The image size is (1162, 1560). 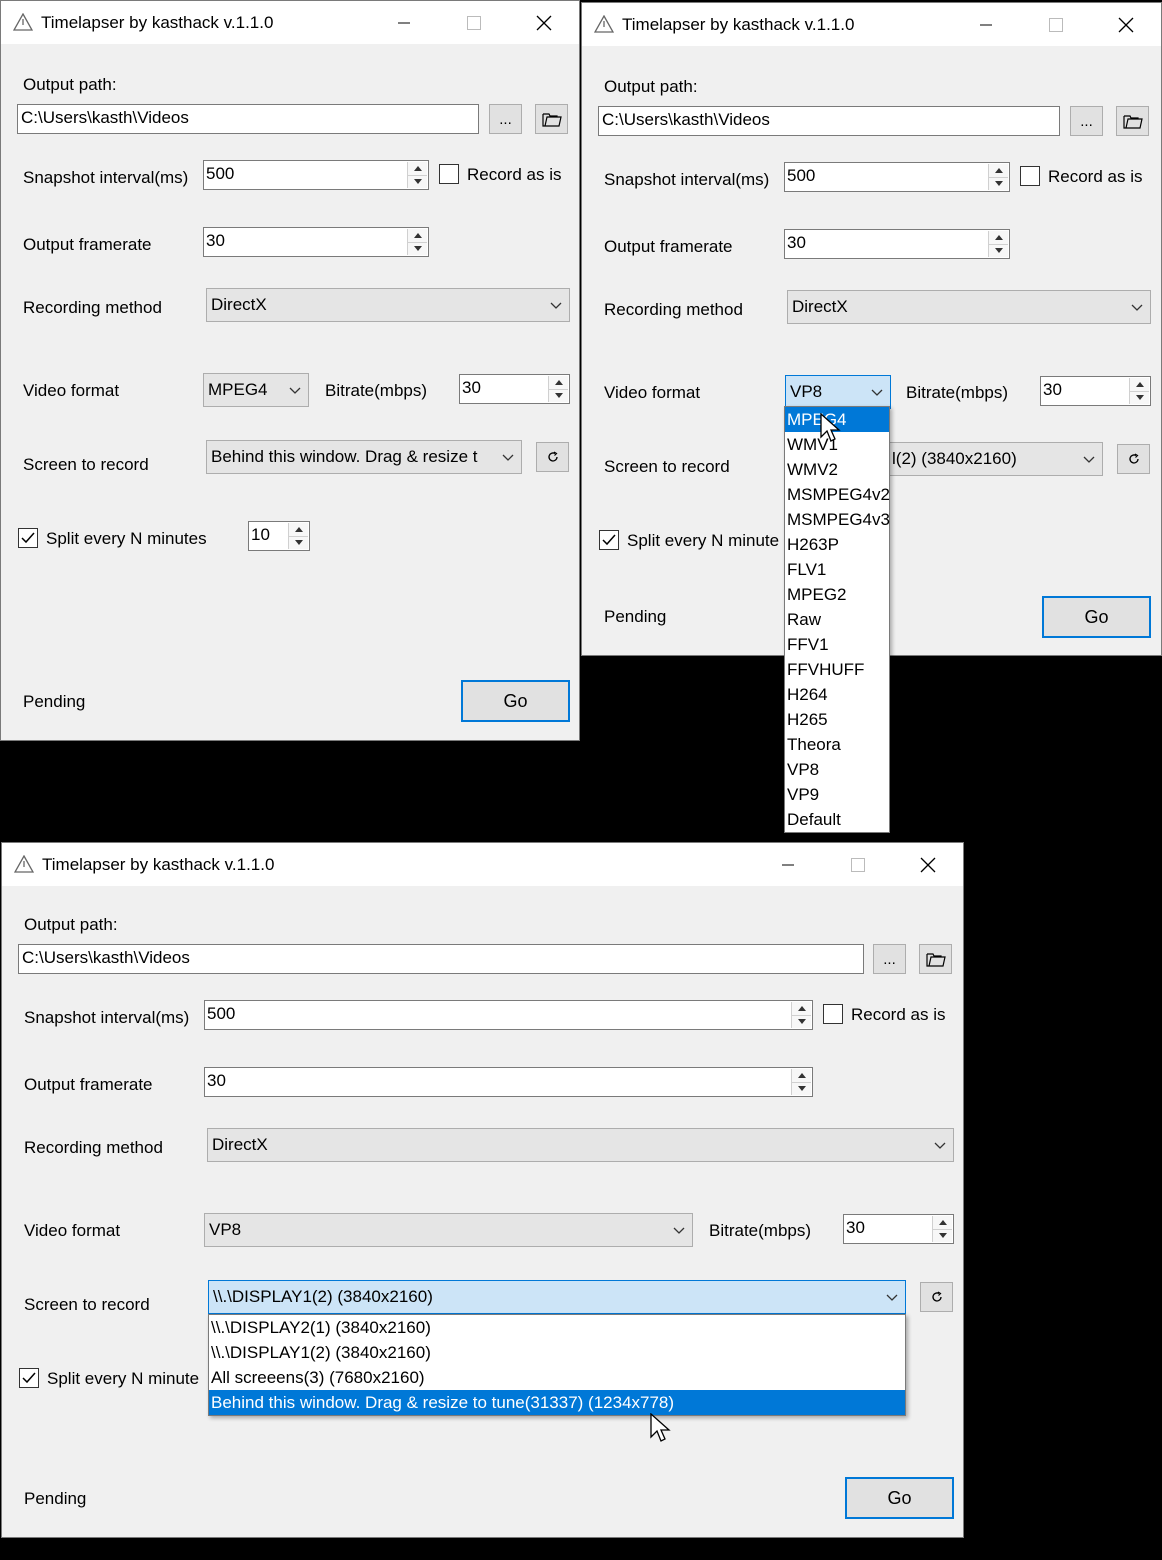 I want to click on dropdown-option: Theora, so click(x=837, y=744).